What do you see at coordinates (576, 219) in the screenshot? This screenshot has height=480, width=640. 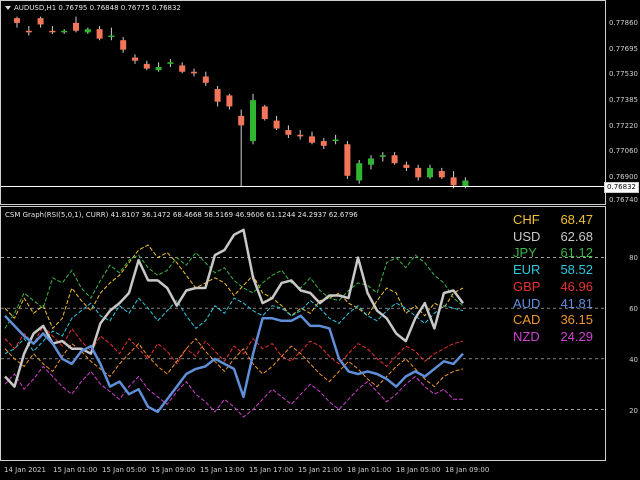 I see `legend-value: 68.47` at bounding box center [576, 219].